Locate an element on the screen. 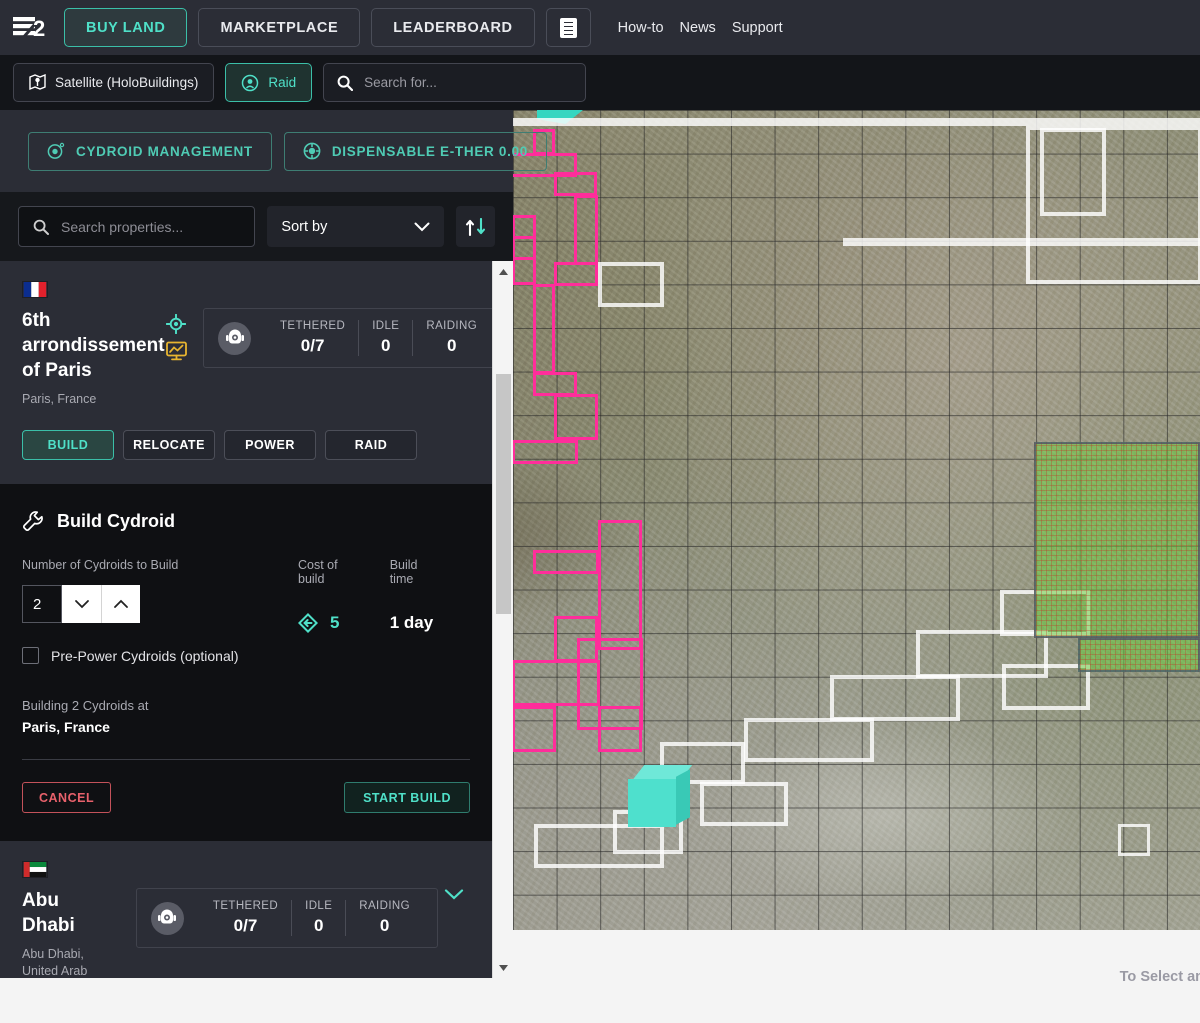 Image resolution: width=1200 pixels, height=1023 pixels. nav-button-label: MARKETPLACE is located at coordinates (279, 27).